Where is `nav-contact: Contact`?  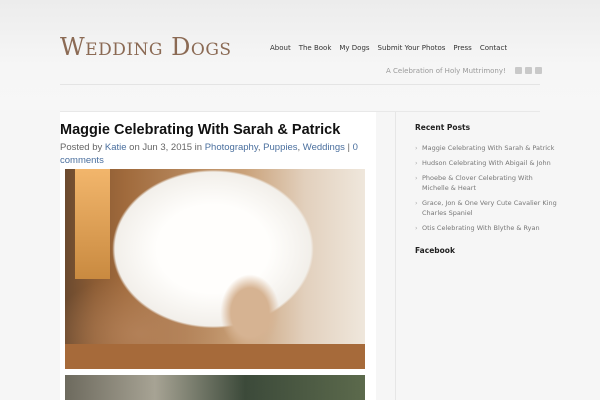
nav-contact: Contact is located at coordinates (493, 48).